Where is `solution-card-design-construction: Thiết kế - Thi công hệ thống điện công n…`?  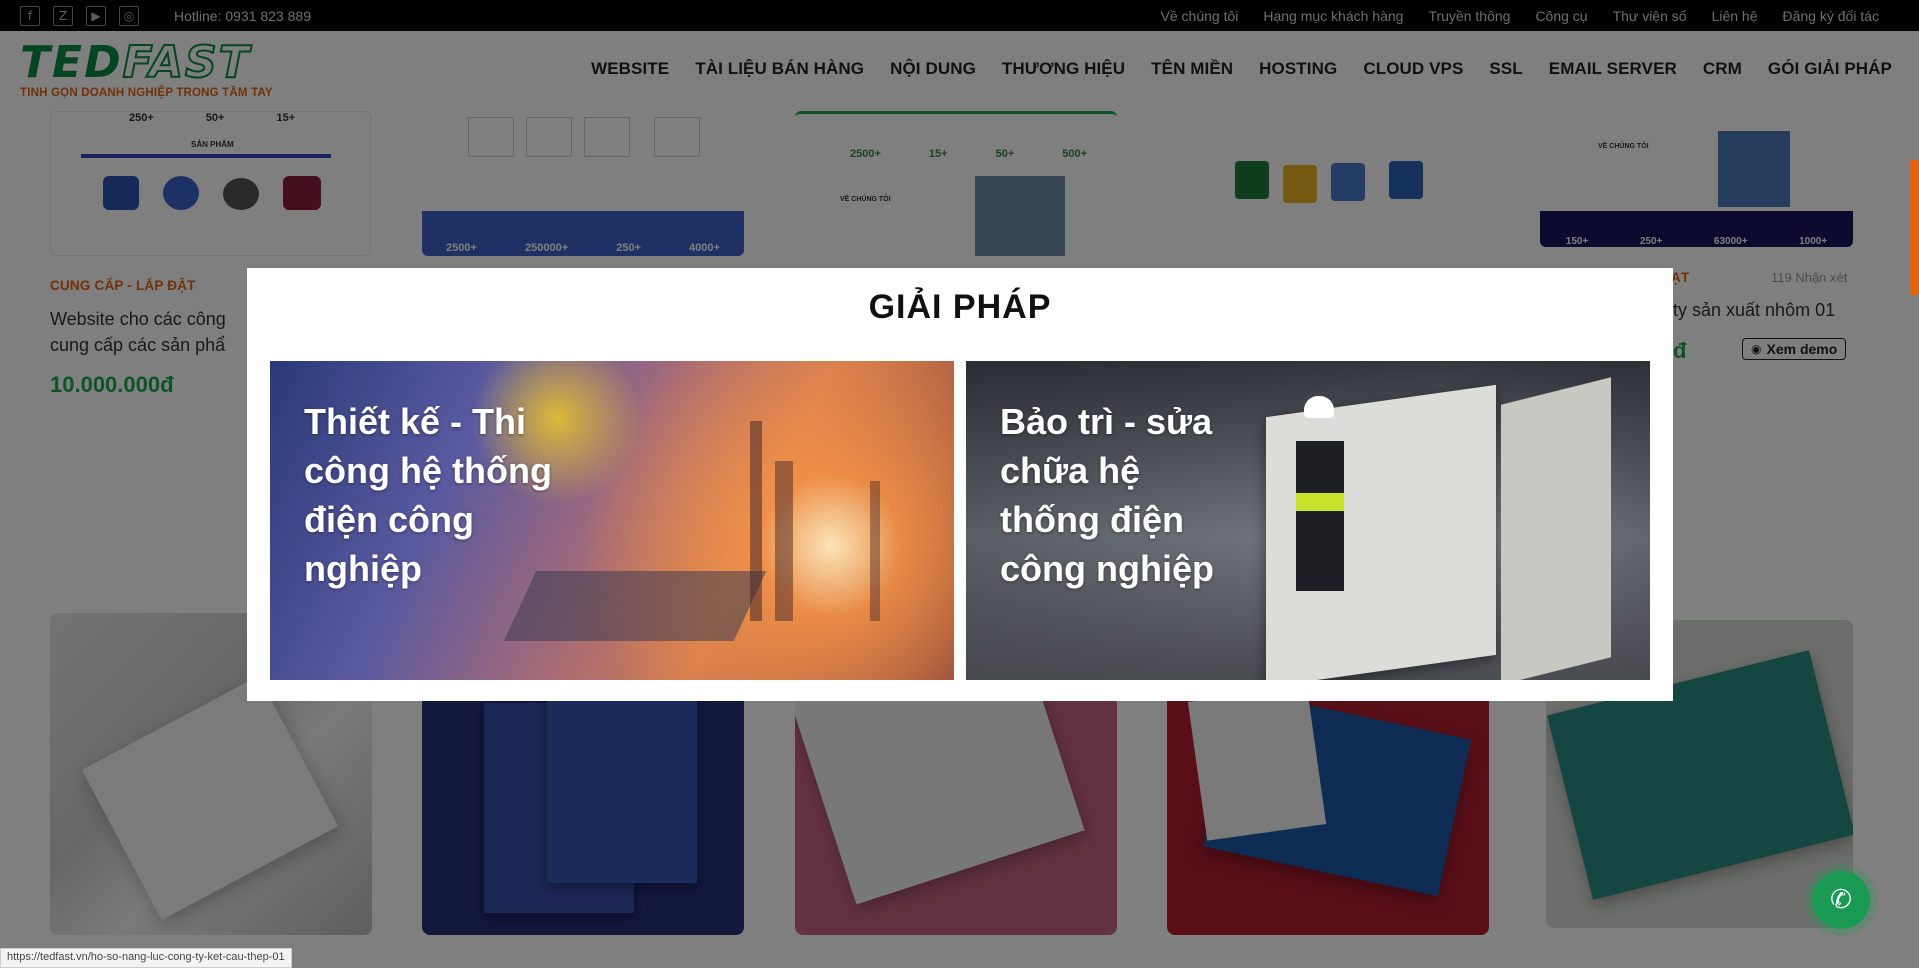
solution-card-design-construction: Thiết kế - Thi công hệ thống điện công n… is located at coordinates (612, 520).